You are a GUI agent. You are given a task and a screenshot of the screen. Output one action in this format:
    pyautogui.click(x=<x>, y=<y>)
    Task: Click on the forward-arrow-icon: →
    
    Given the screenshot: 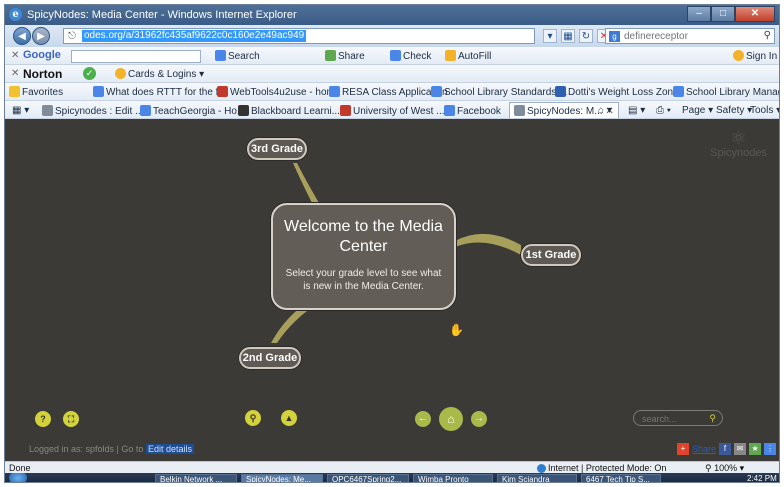 What is the action you would take?
    pyautogui.click(x=479, y=419)
    